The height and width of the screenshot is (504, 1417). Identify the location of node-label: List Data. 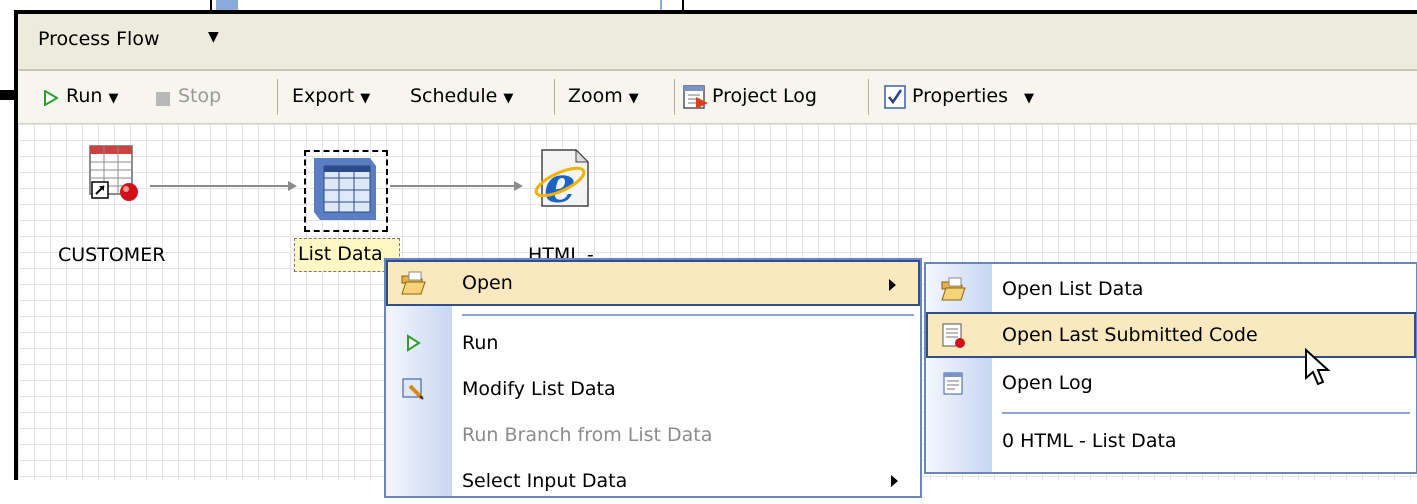
(340, 254).